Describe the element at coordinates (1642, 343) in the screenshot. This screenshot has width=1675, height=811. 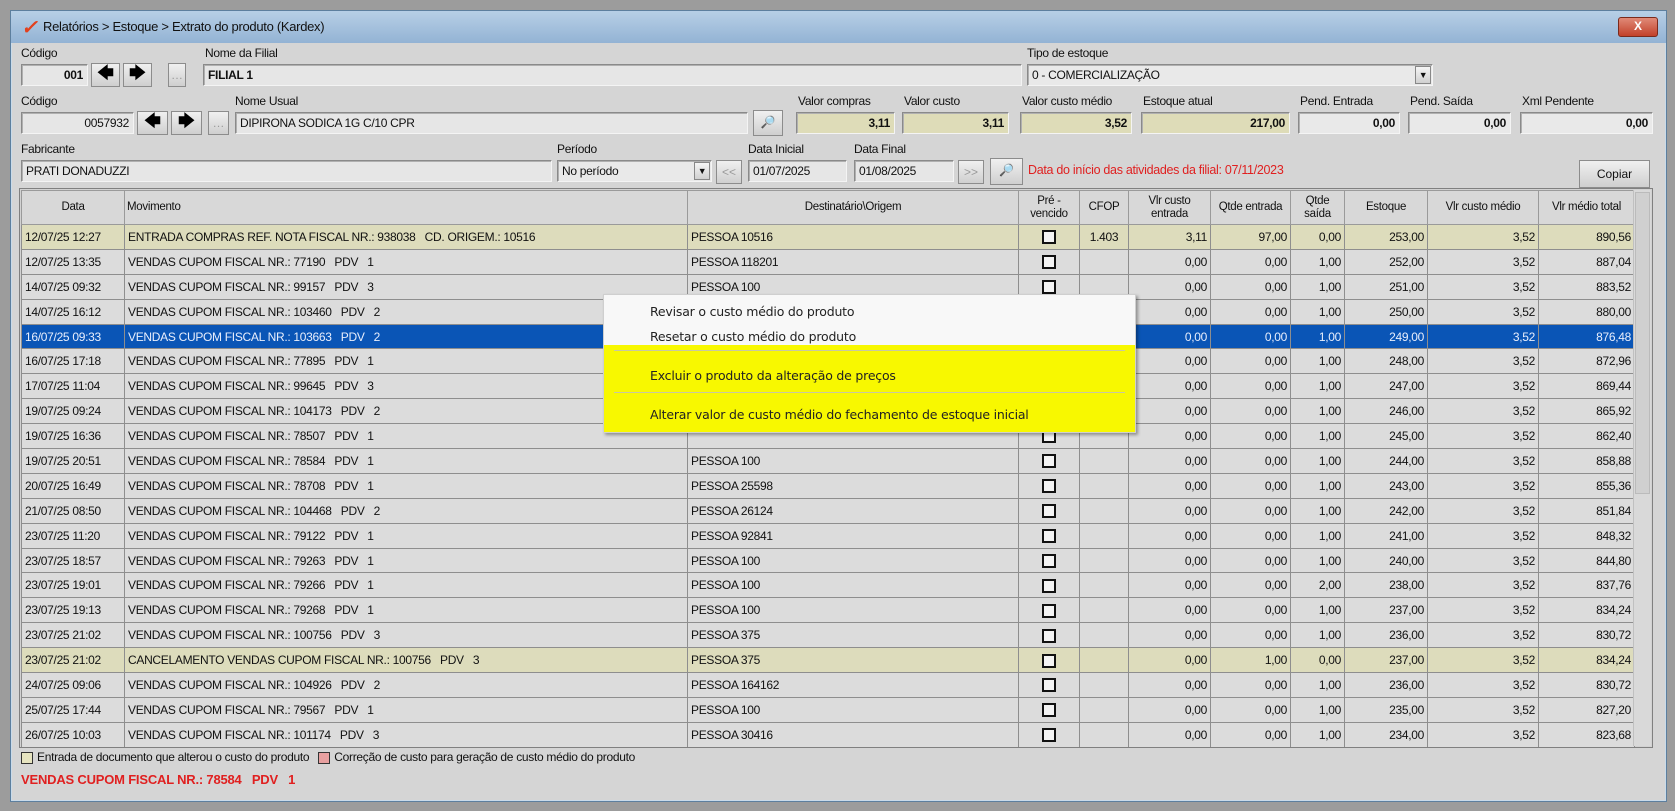
I see `scrollbar-thumb` at that location.